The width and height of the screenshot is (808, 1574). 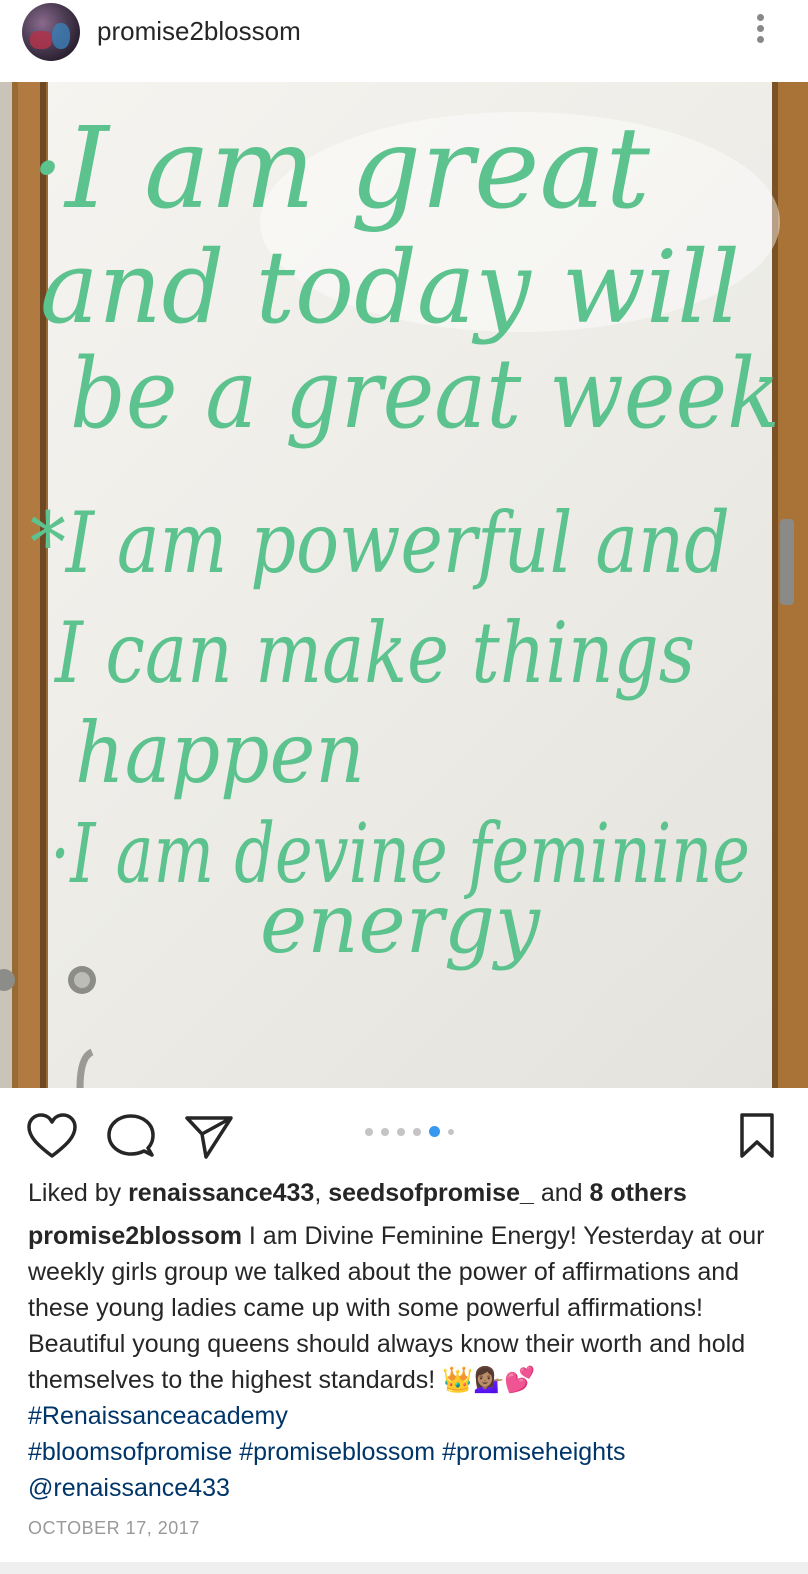 What do you see at coordinates (425, 394) in the screenshot?
I see `board-line-3: be a great week` at bounding box center [425, 394].